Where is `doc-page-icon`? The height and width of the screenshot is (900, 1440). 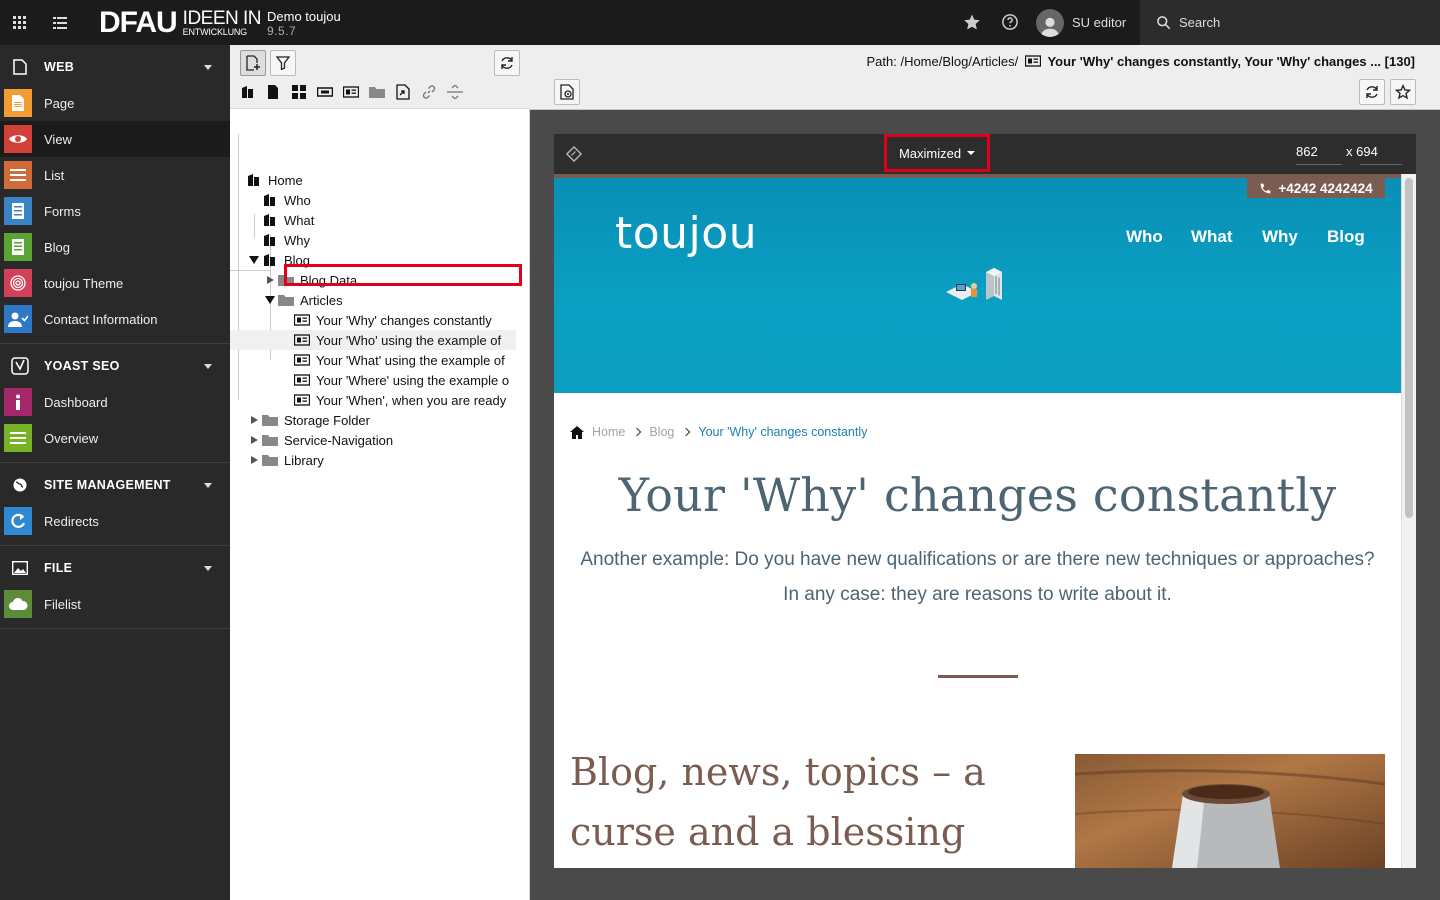 doc-page-icon is located at coordinates (273, 92).